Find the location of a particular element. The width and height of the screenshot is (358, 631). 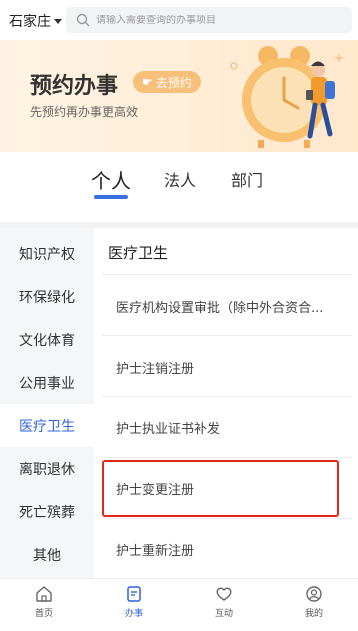

category-title: 医疗卫生 is located at coordinates (138, 253).